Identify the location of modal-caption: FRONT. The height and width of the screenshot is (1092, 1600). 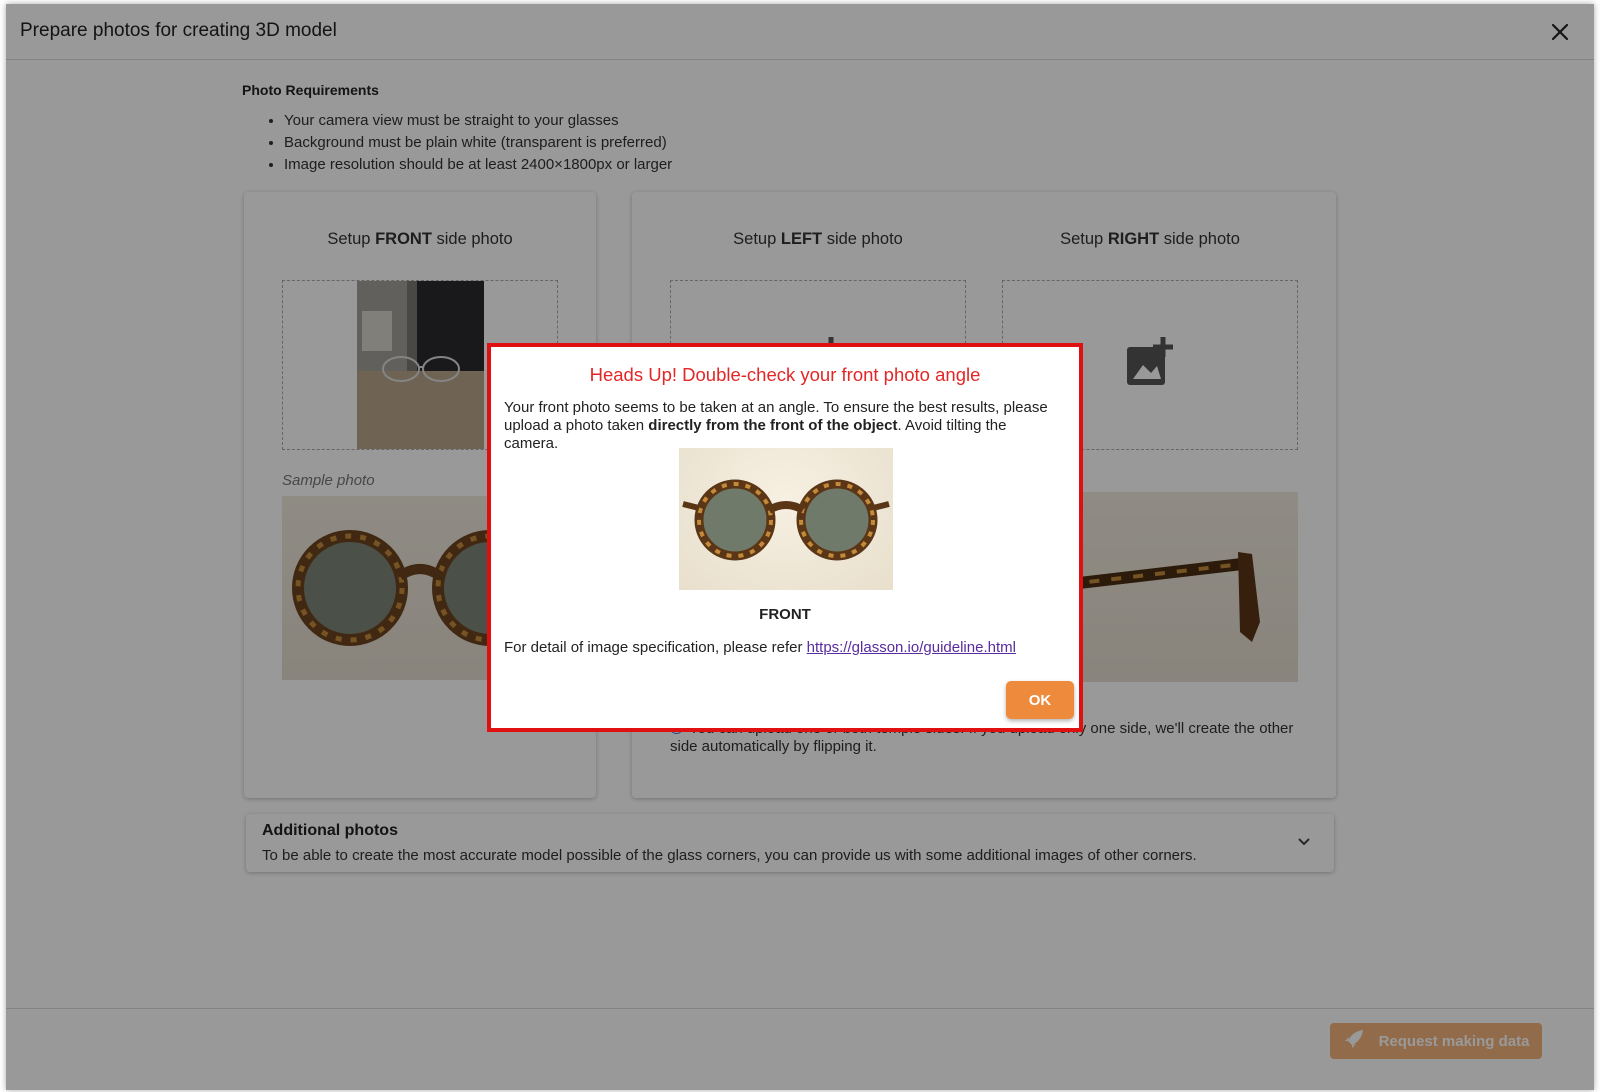
(785, 614).